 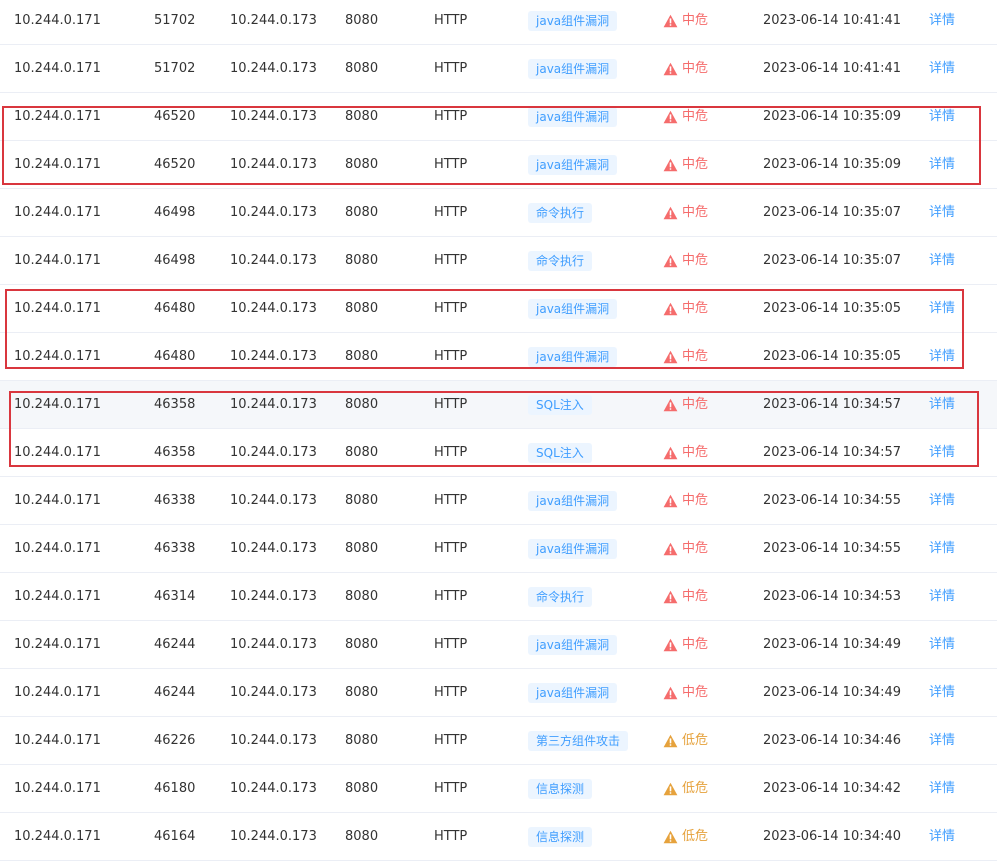 What do you see at coordinates (832, 452) in the screenshot?
I see `detected-time: 2023-06-14 10:34:57` at bounding box center [832, 452].